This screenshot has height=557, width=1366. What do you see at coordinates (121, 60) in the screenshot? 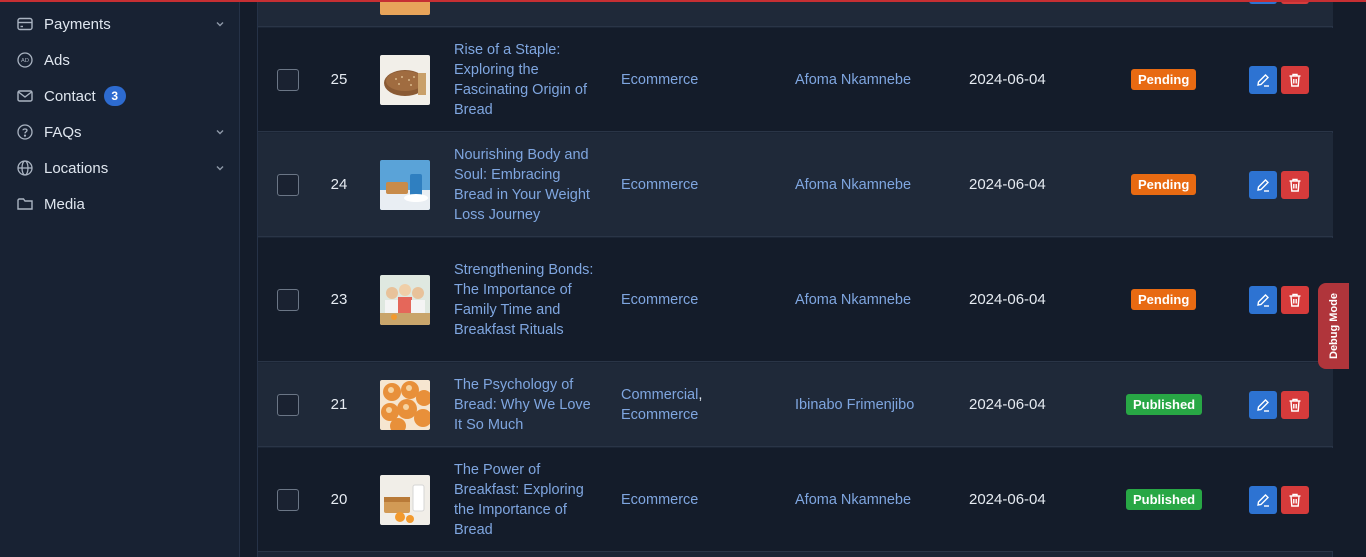
I see `sidebar-item-ads: AD Ads` at bounding box center [121, 60].